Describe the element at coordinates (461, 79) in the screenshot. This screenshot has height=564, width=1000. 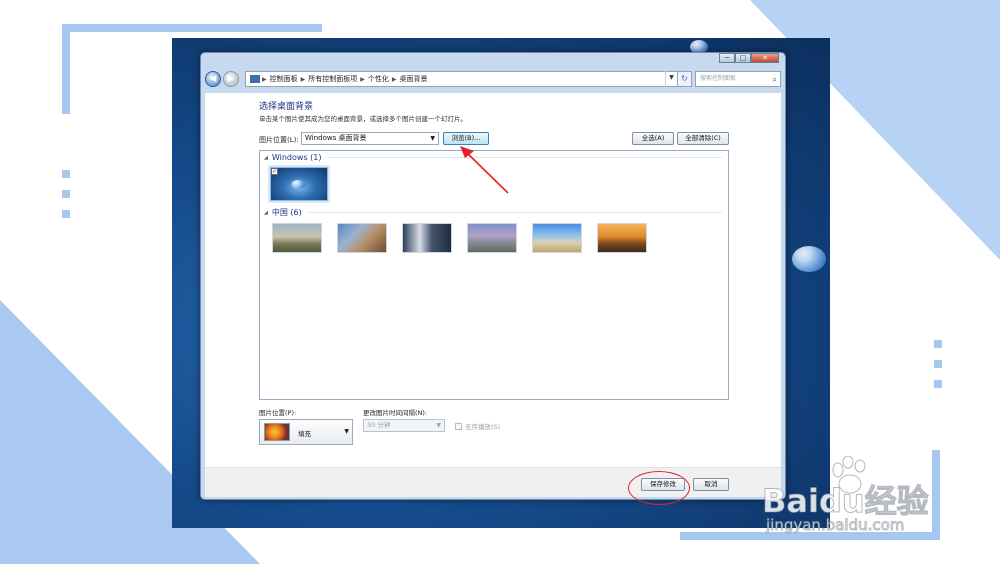
I see `address-bar: ▶ 控制面板 ▶ 所有控制面板项 ▶ 个性化 ▶ 桌面背景 ▼` at that location.